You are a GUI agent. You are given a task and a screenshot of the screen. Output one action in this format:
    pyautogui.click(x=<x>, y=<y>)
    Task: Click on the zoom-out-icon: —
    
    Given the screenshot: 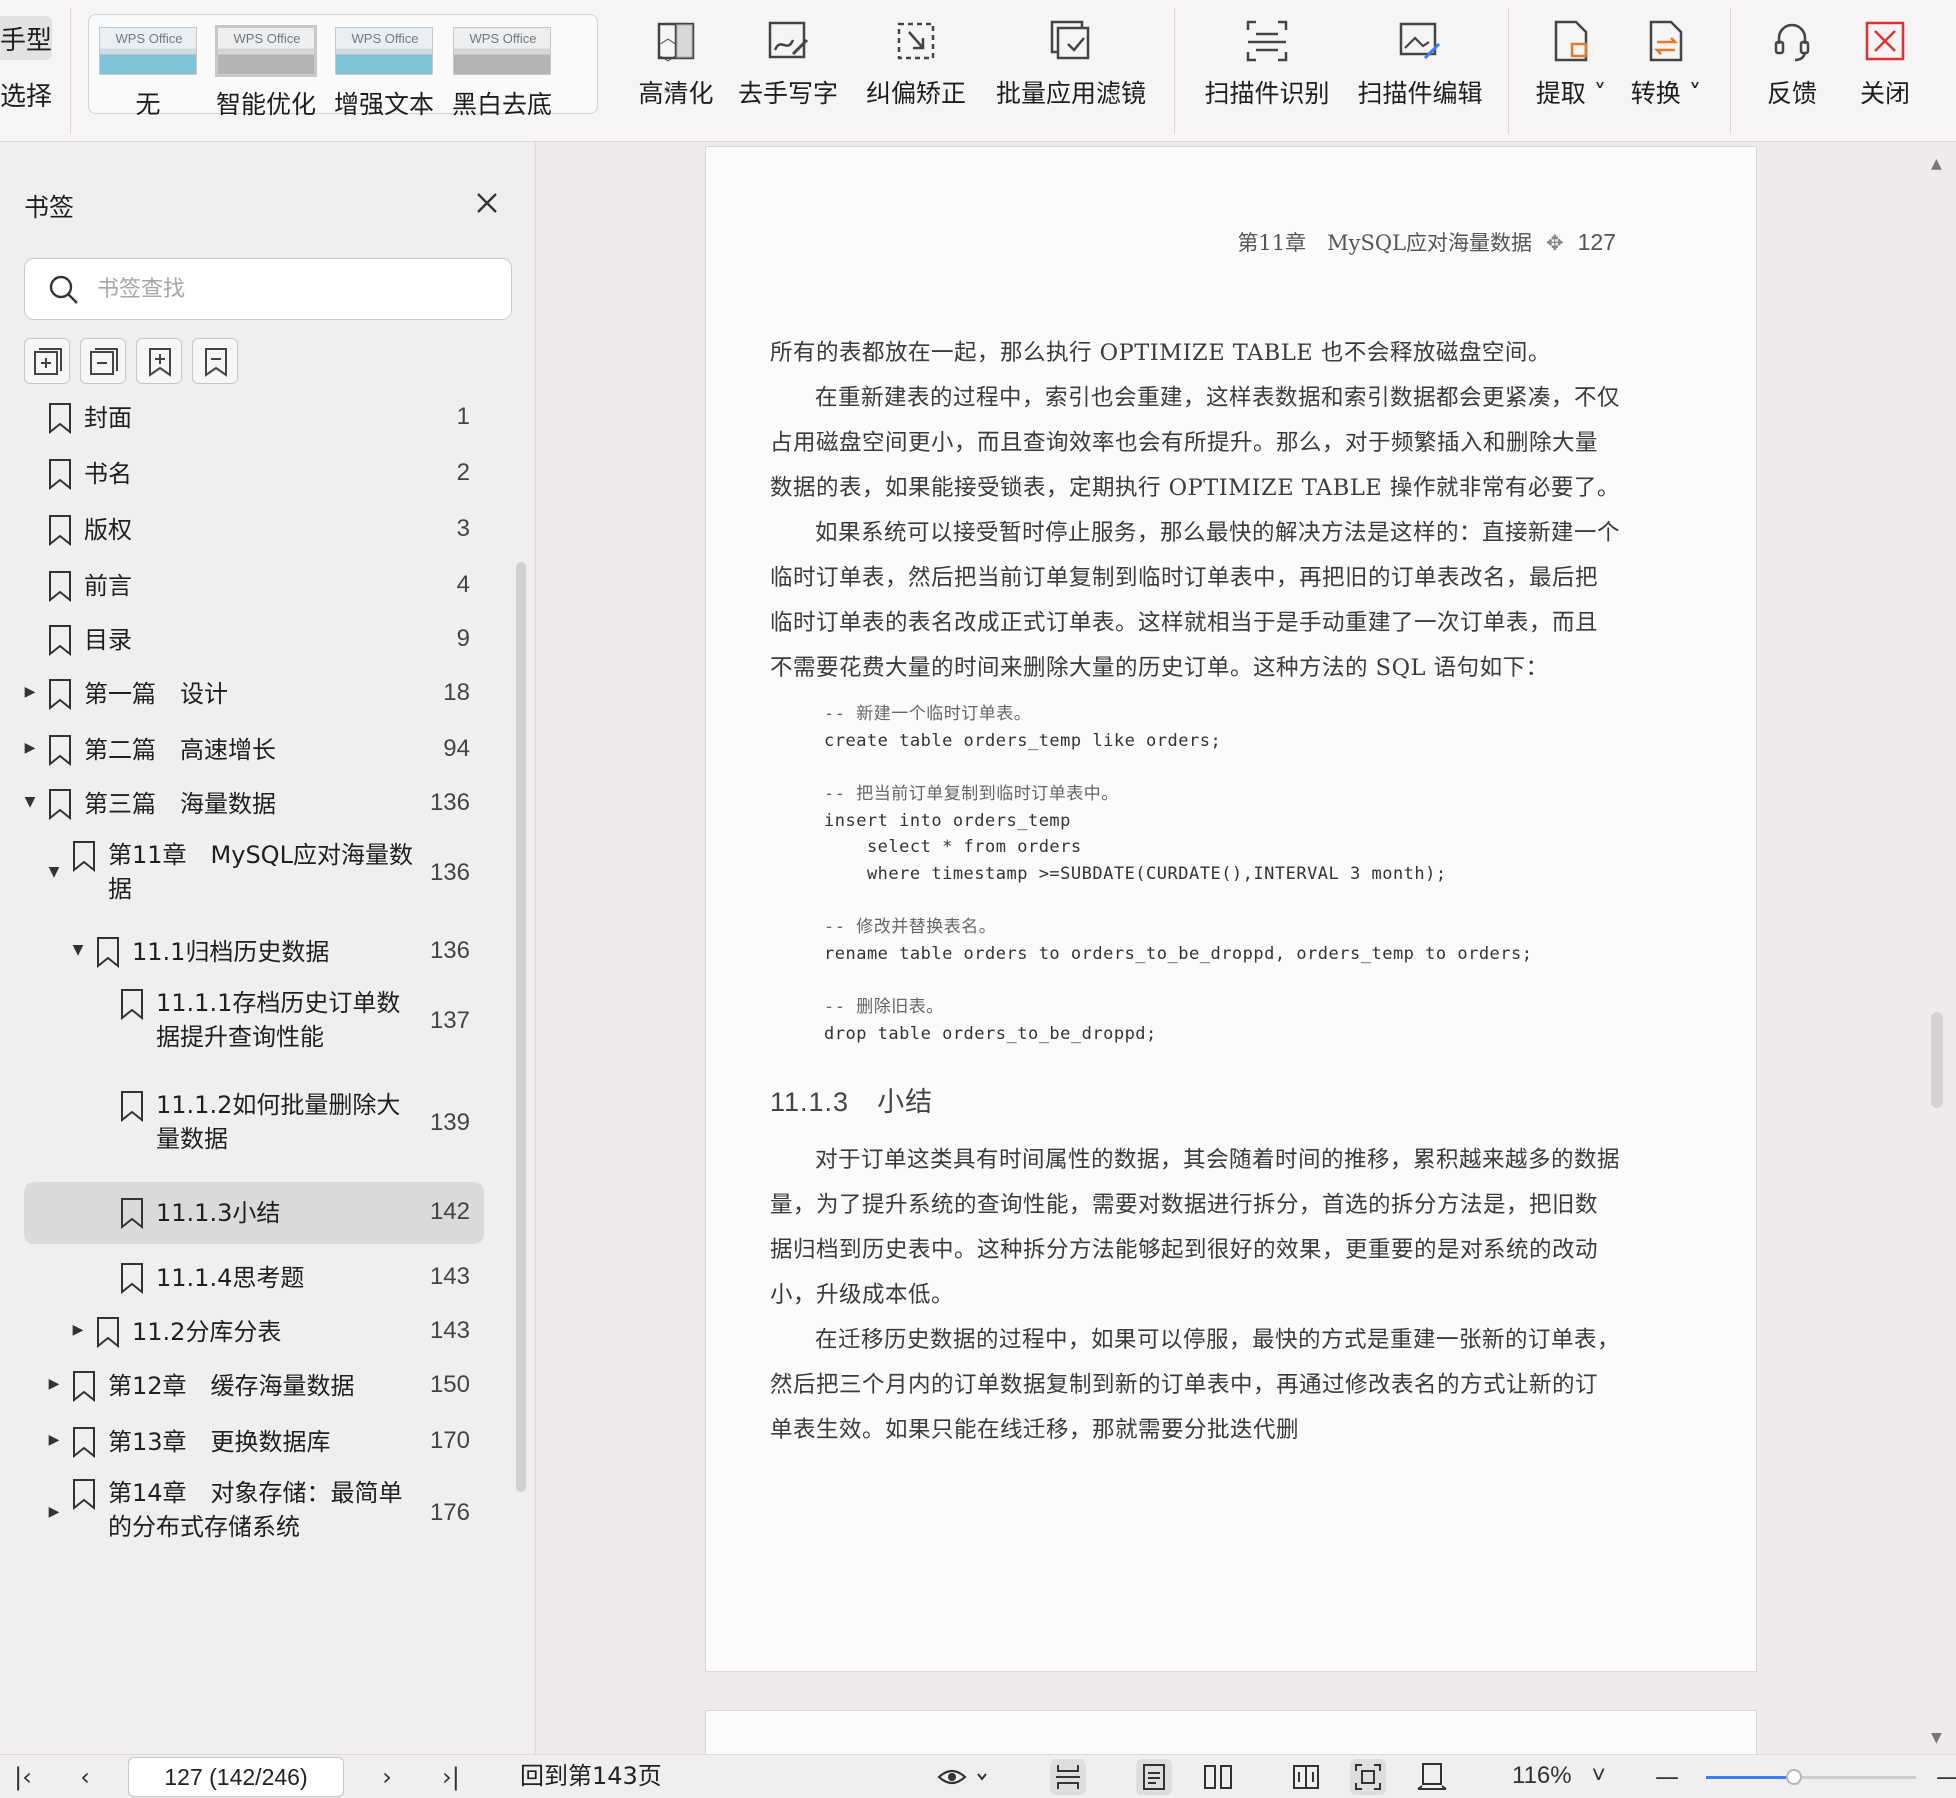 What is the action you would take?
    pyautogui.click(x=1667, y=1777)
    